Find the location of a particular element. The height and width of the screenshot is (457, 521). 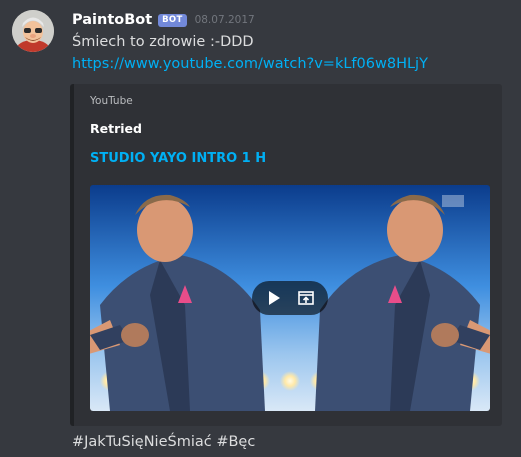

bot-badge: BOT is located at coordinates (172, 20).